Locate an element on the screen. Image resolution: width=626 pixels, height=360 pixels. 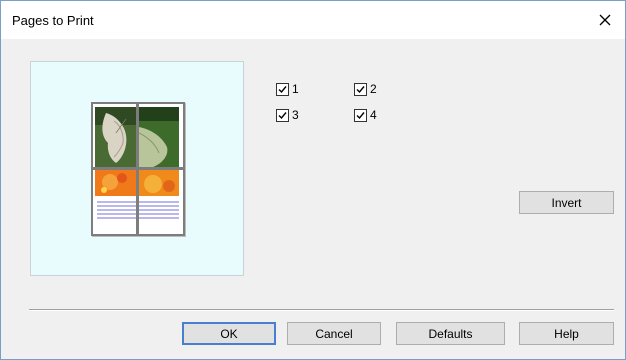
title-bar: Pages to Print is located at coordinates (313, 20).